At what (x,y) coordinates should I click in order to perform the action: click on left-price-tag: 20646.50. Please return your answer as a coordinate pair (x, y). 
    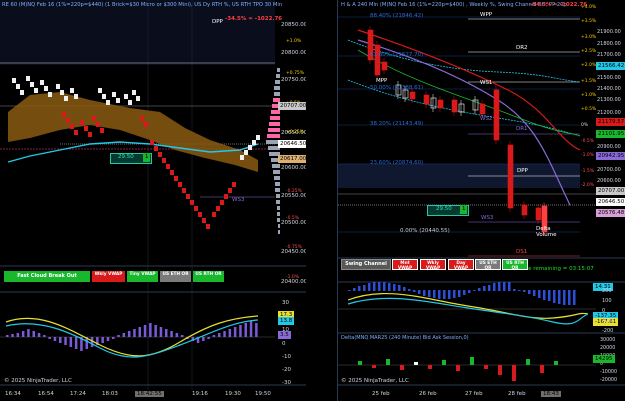
    Looking at the image, I should click on (293, 144).